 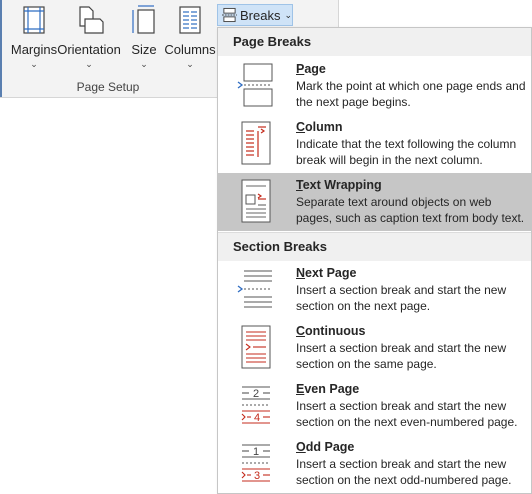 I want to click on breaks-icon, so click(x=229, y=15).